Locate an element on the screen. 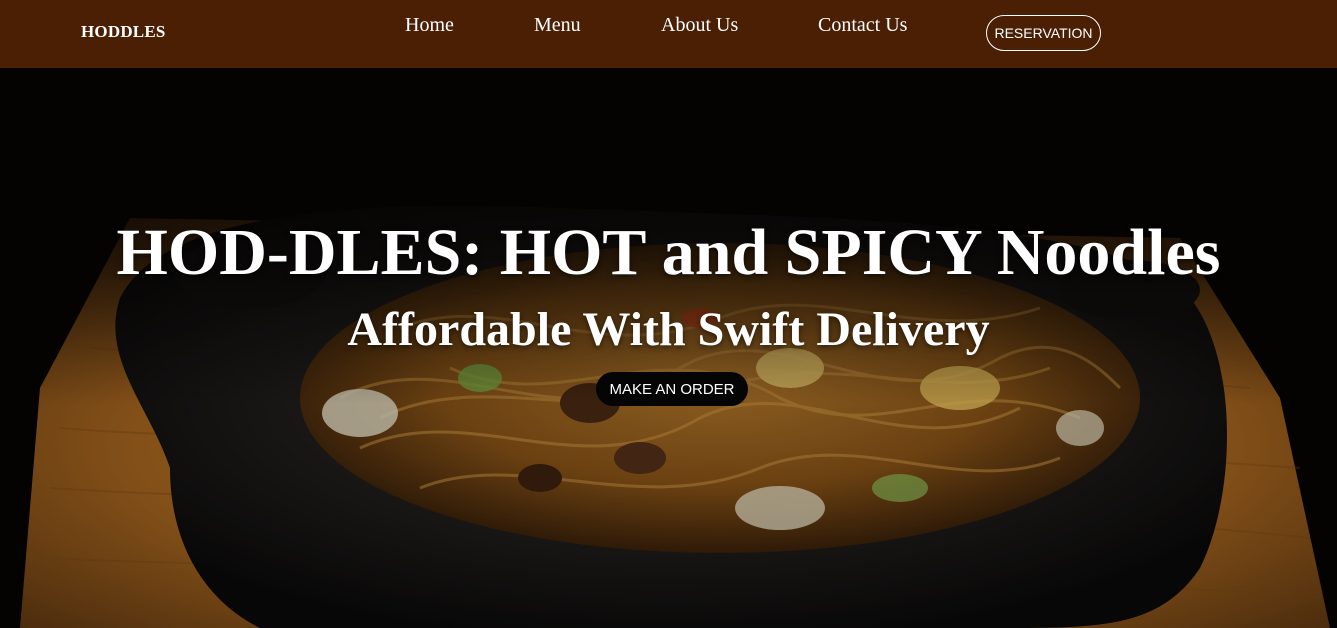 This screenshot has width=1337, height=628. make-order-button: MAKE AN ORDER is located at coordinates (672, 389).